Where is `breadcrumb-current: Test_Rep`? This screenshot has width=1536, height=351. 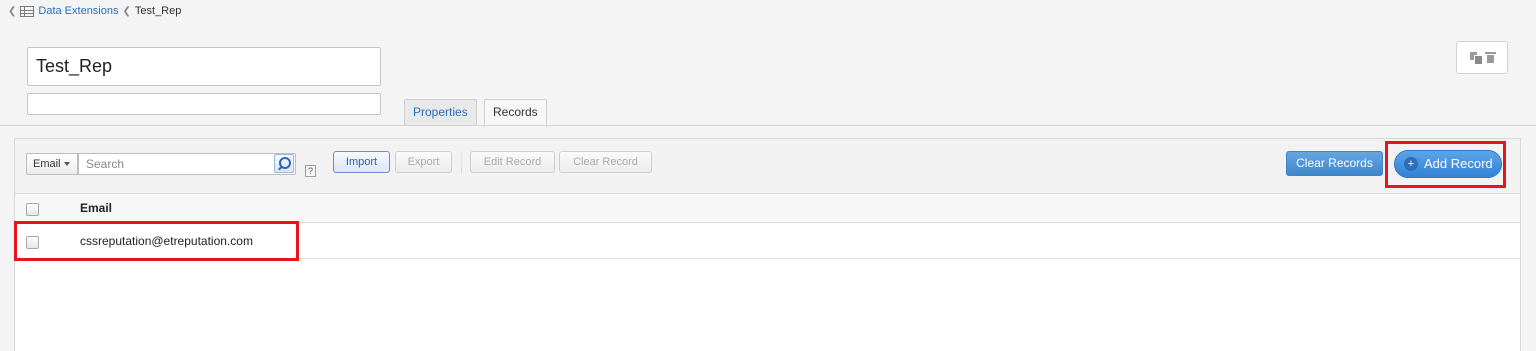
breadcrumb-current: Test_Rep is located at coordinates (158, 11).